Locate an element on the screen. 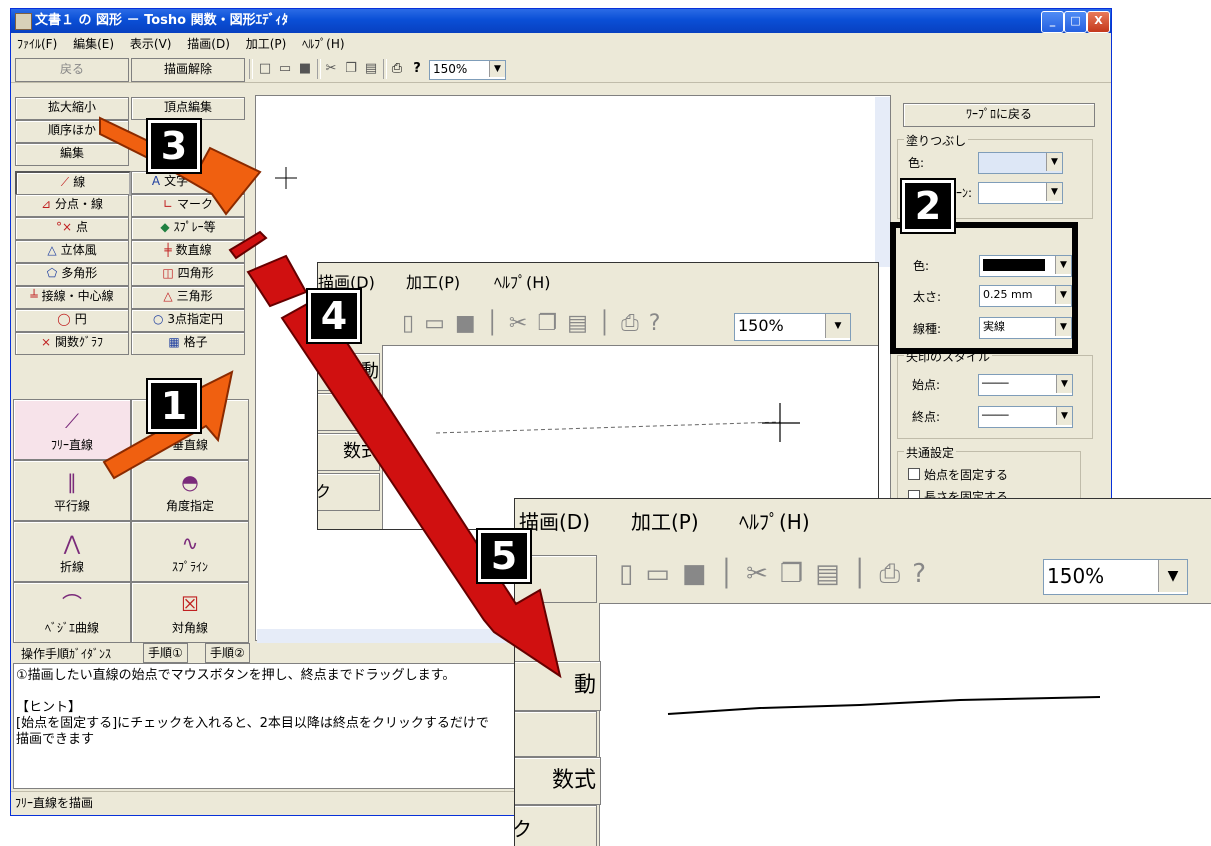  tool-triangle: △ 三角形 is located at coordinates (188, 297).